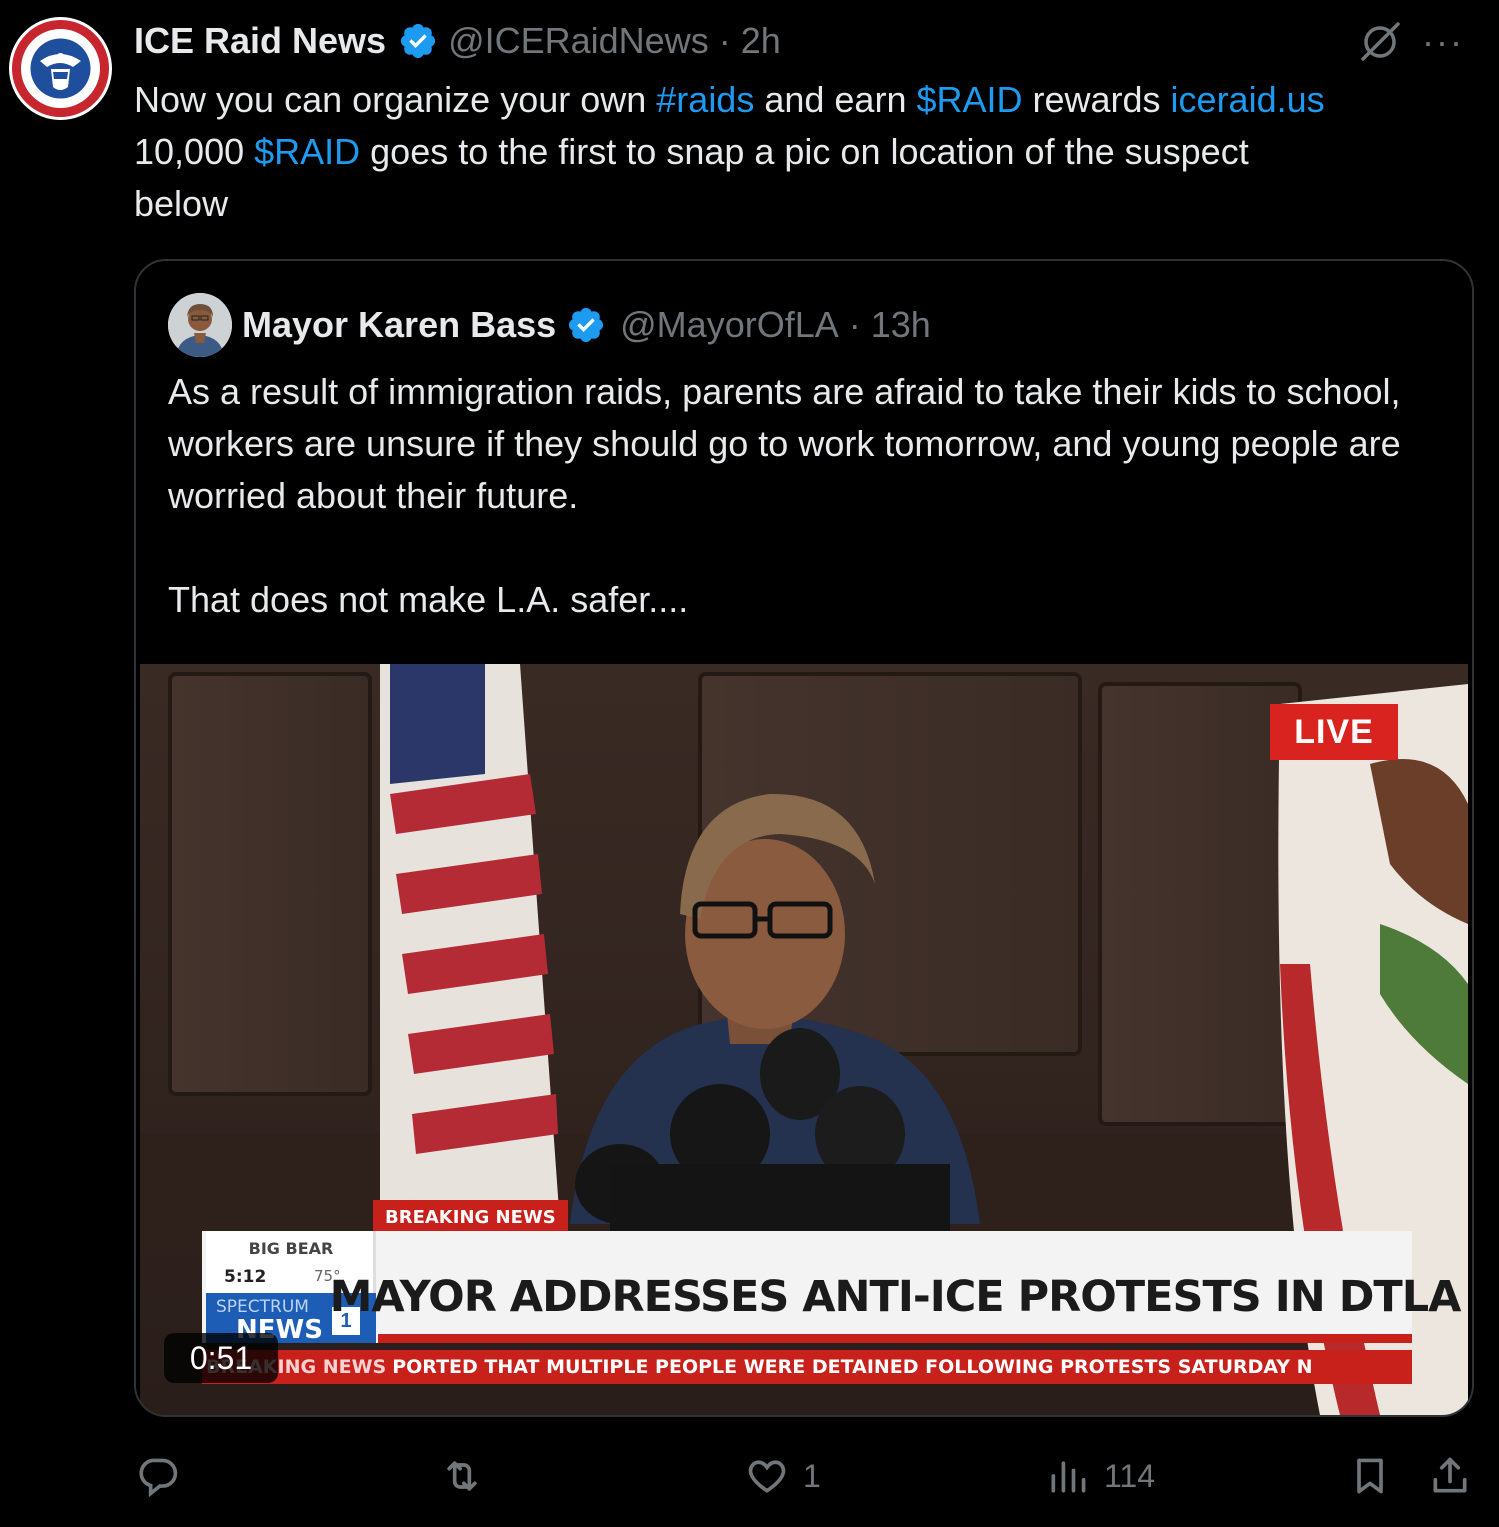 This screenshot has width=1499, height=1527. Describe the element at coordinates (395, 99) in the screenshot. I see `text-span: Now you can organize your own` at that location.